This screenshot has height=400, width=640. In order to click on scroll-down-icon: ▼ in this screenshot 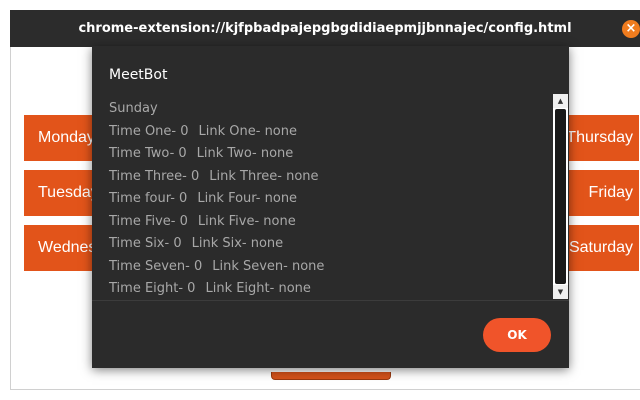, I will do `click(560, 292)`.